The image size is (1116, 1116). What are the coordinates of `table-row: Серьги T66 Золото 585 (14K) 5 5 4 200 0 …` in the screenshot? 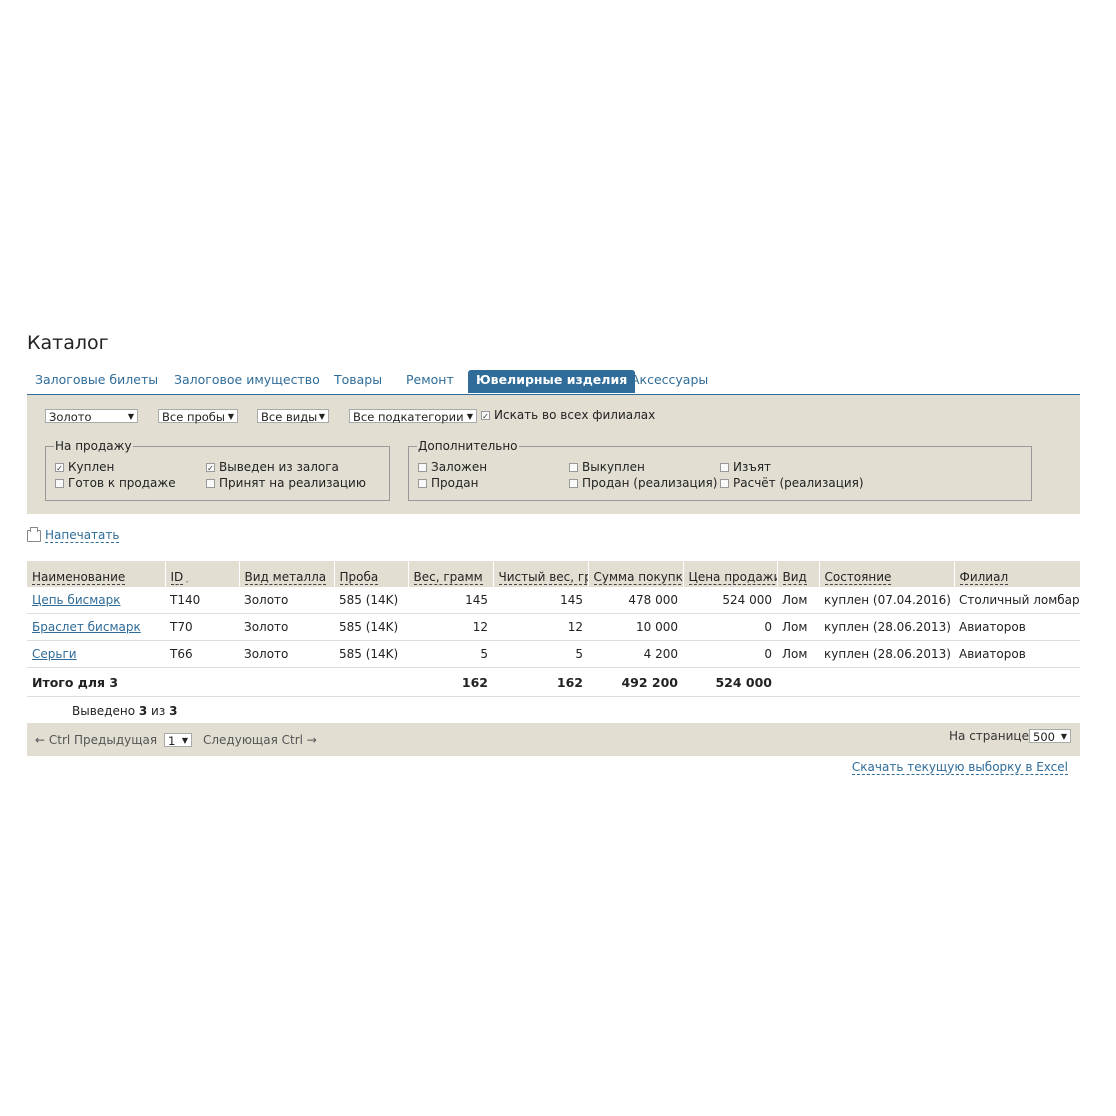 It's located at (553, 654).